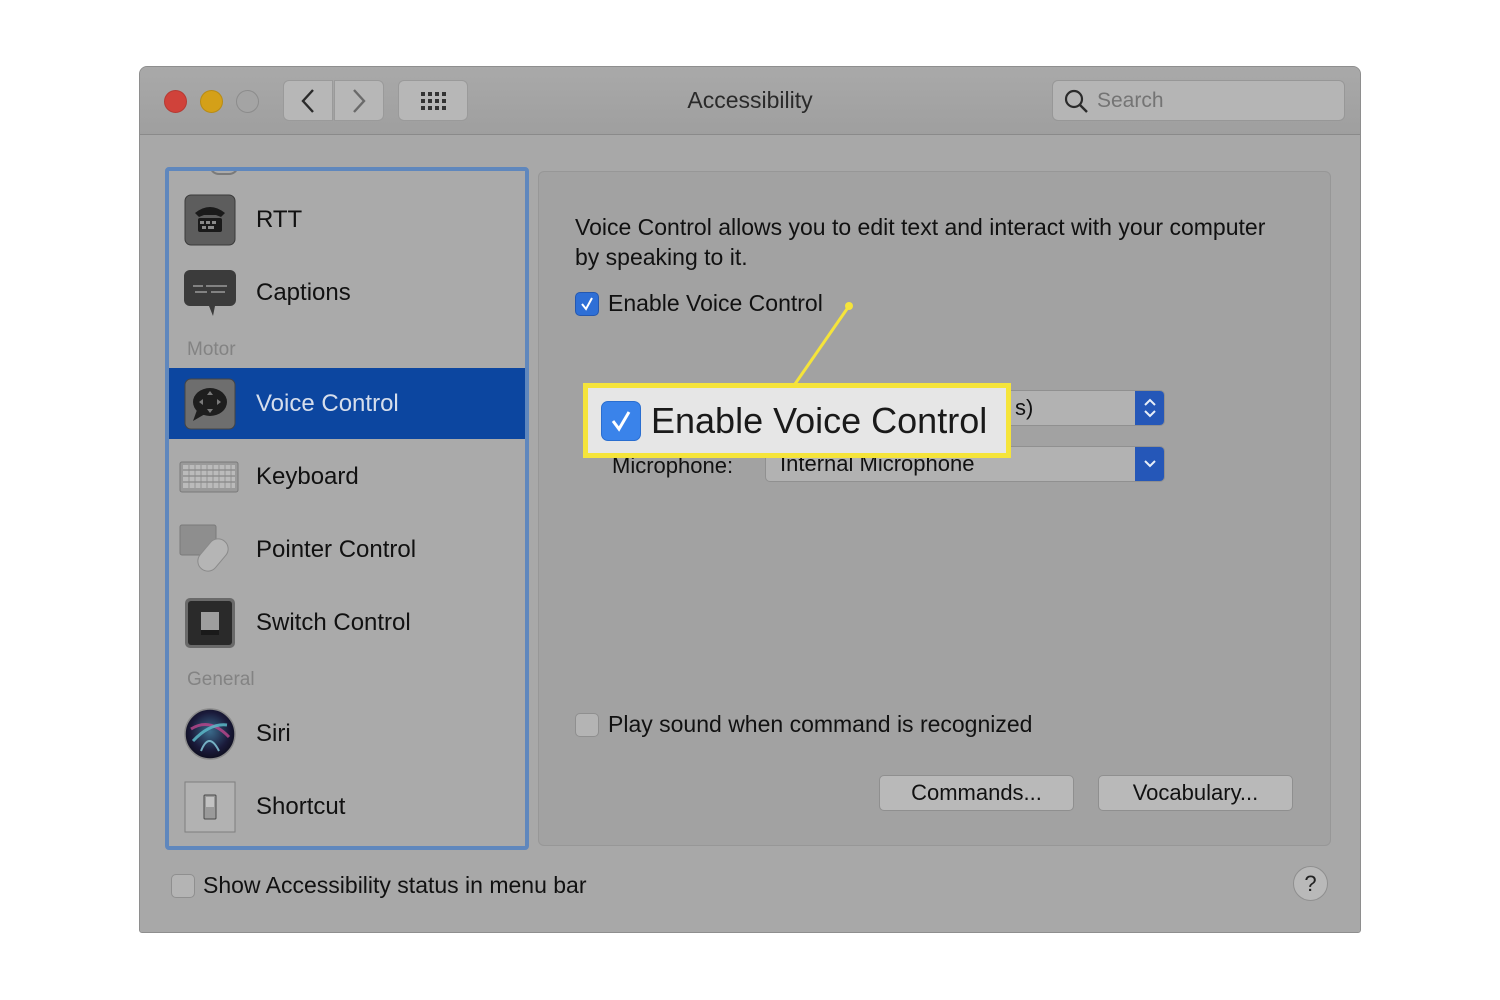  I want to click on switch-control-icon, so click(210, 622).